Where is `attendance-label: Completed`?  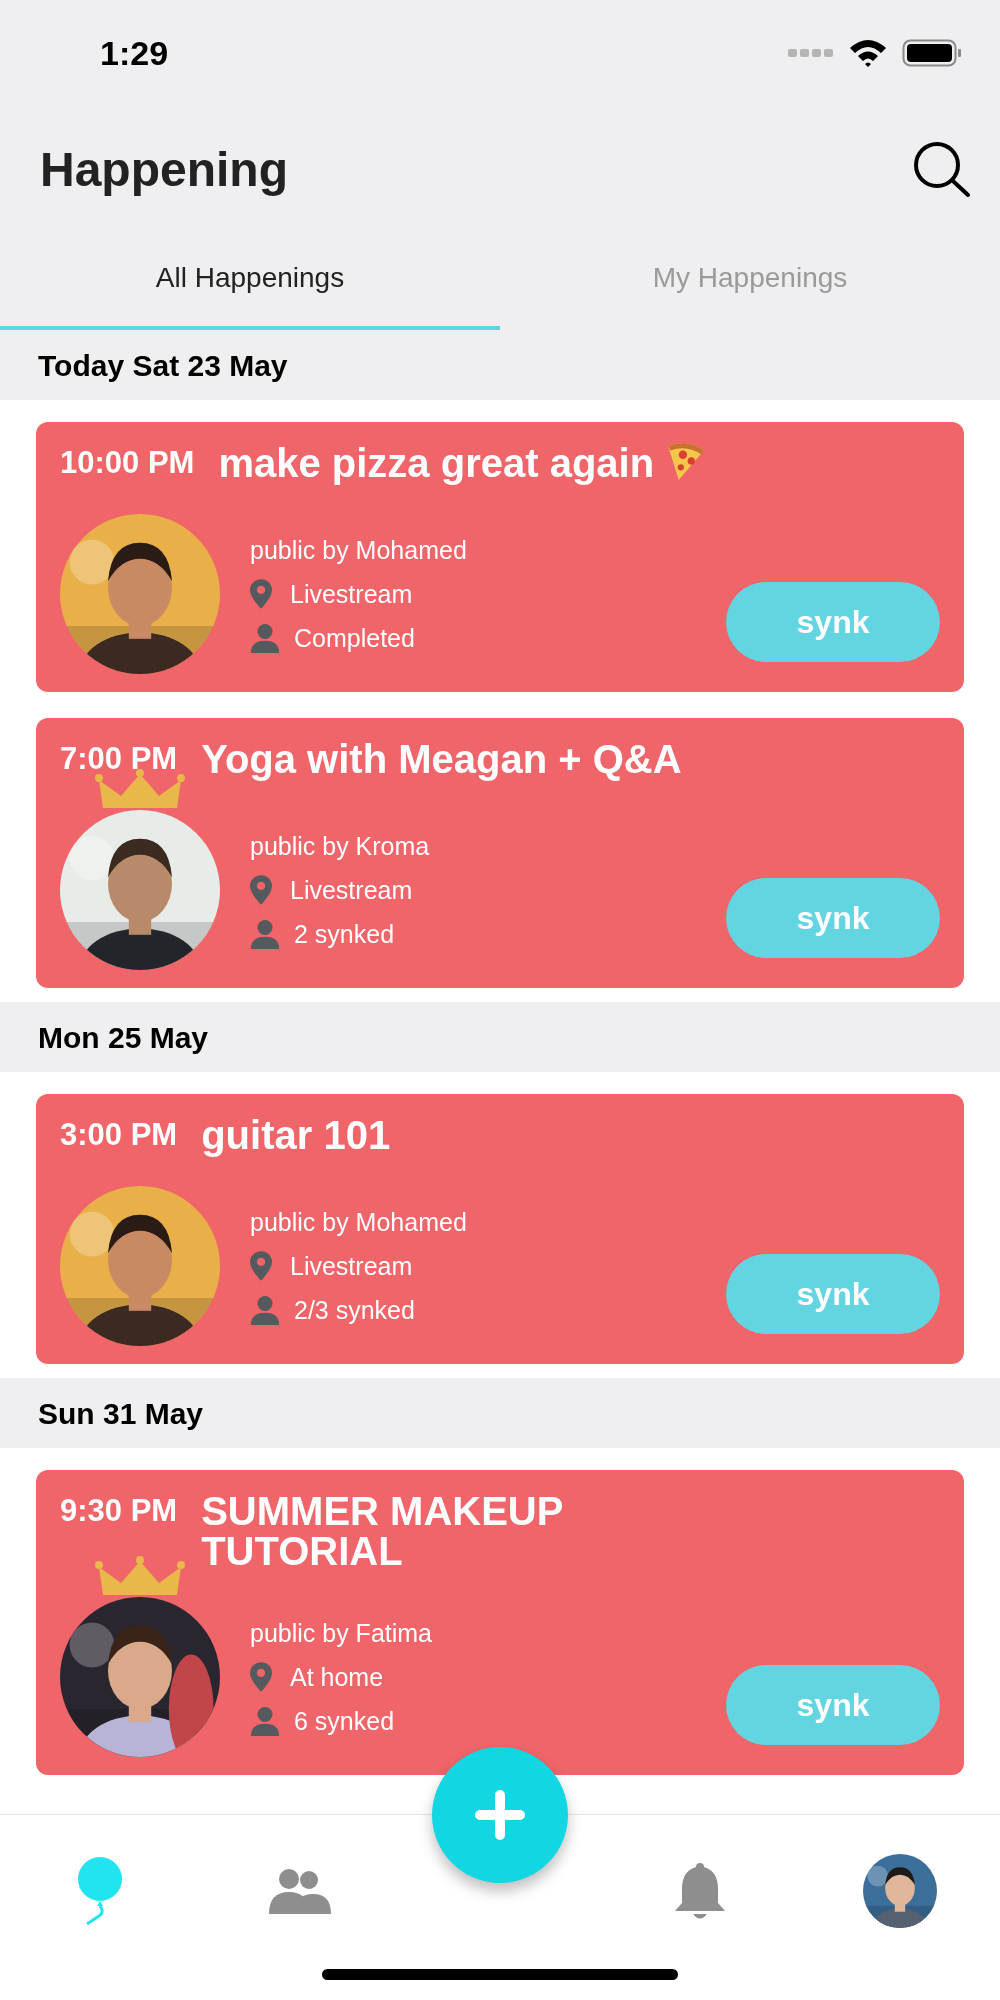
attendance-label: Completed is located at coordinates (354, 638).